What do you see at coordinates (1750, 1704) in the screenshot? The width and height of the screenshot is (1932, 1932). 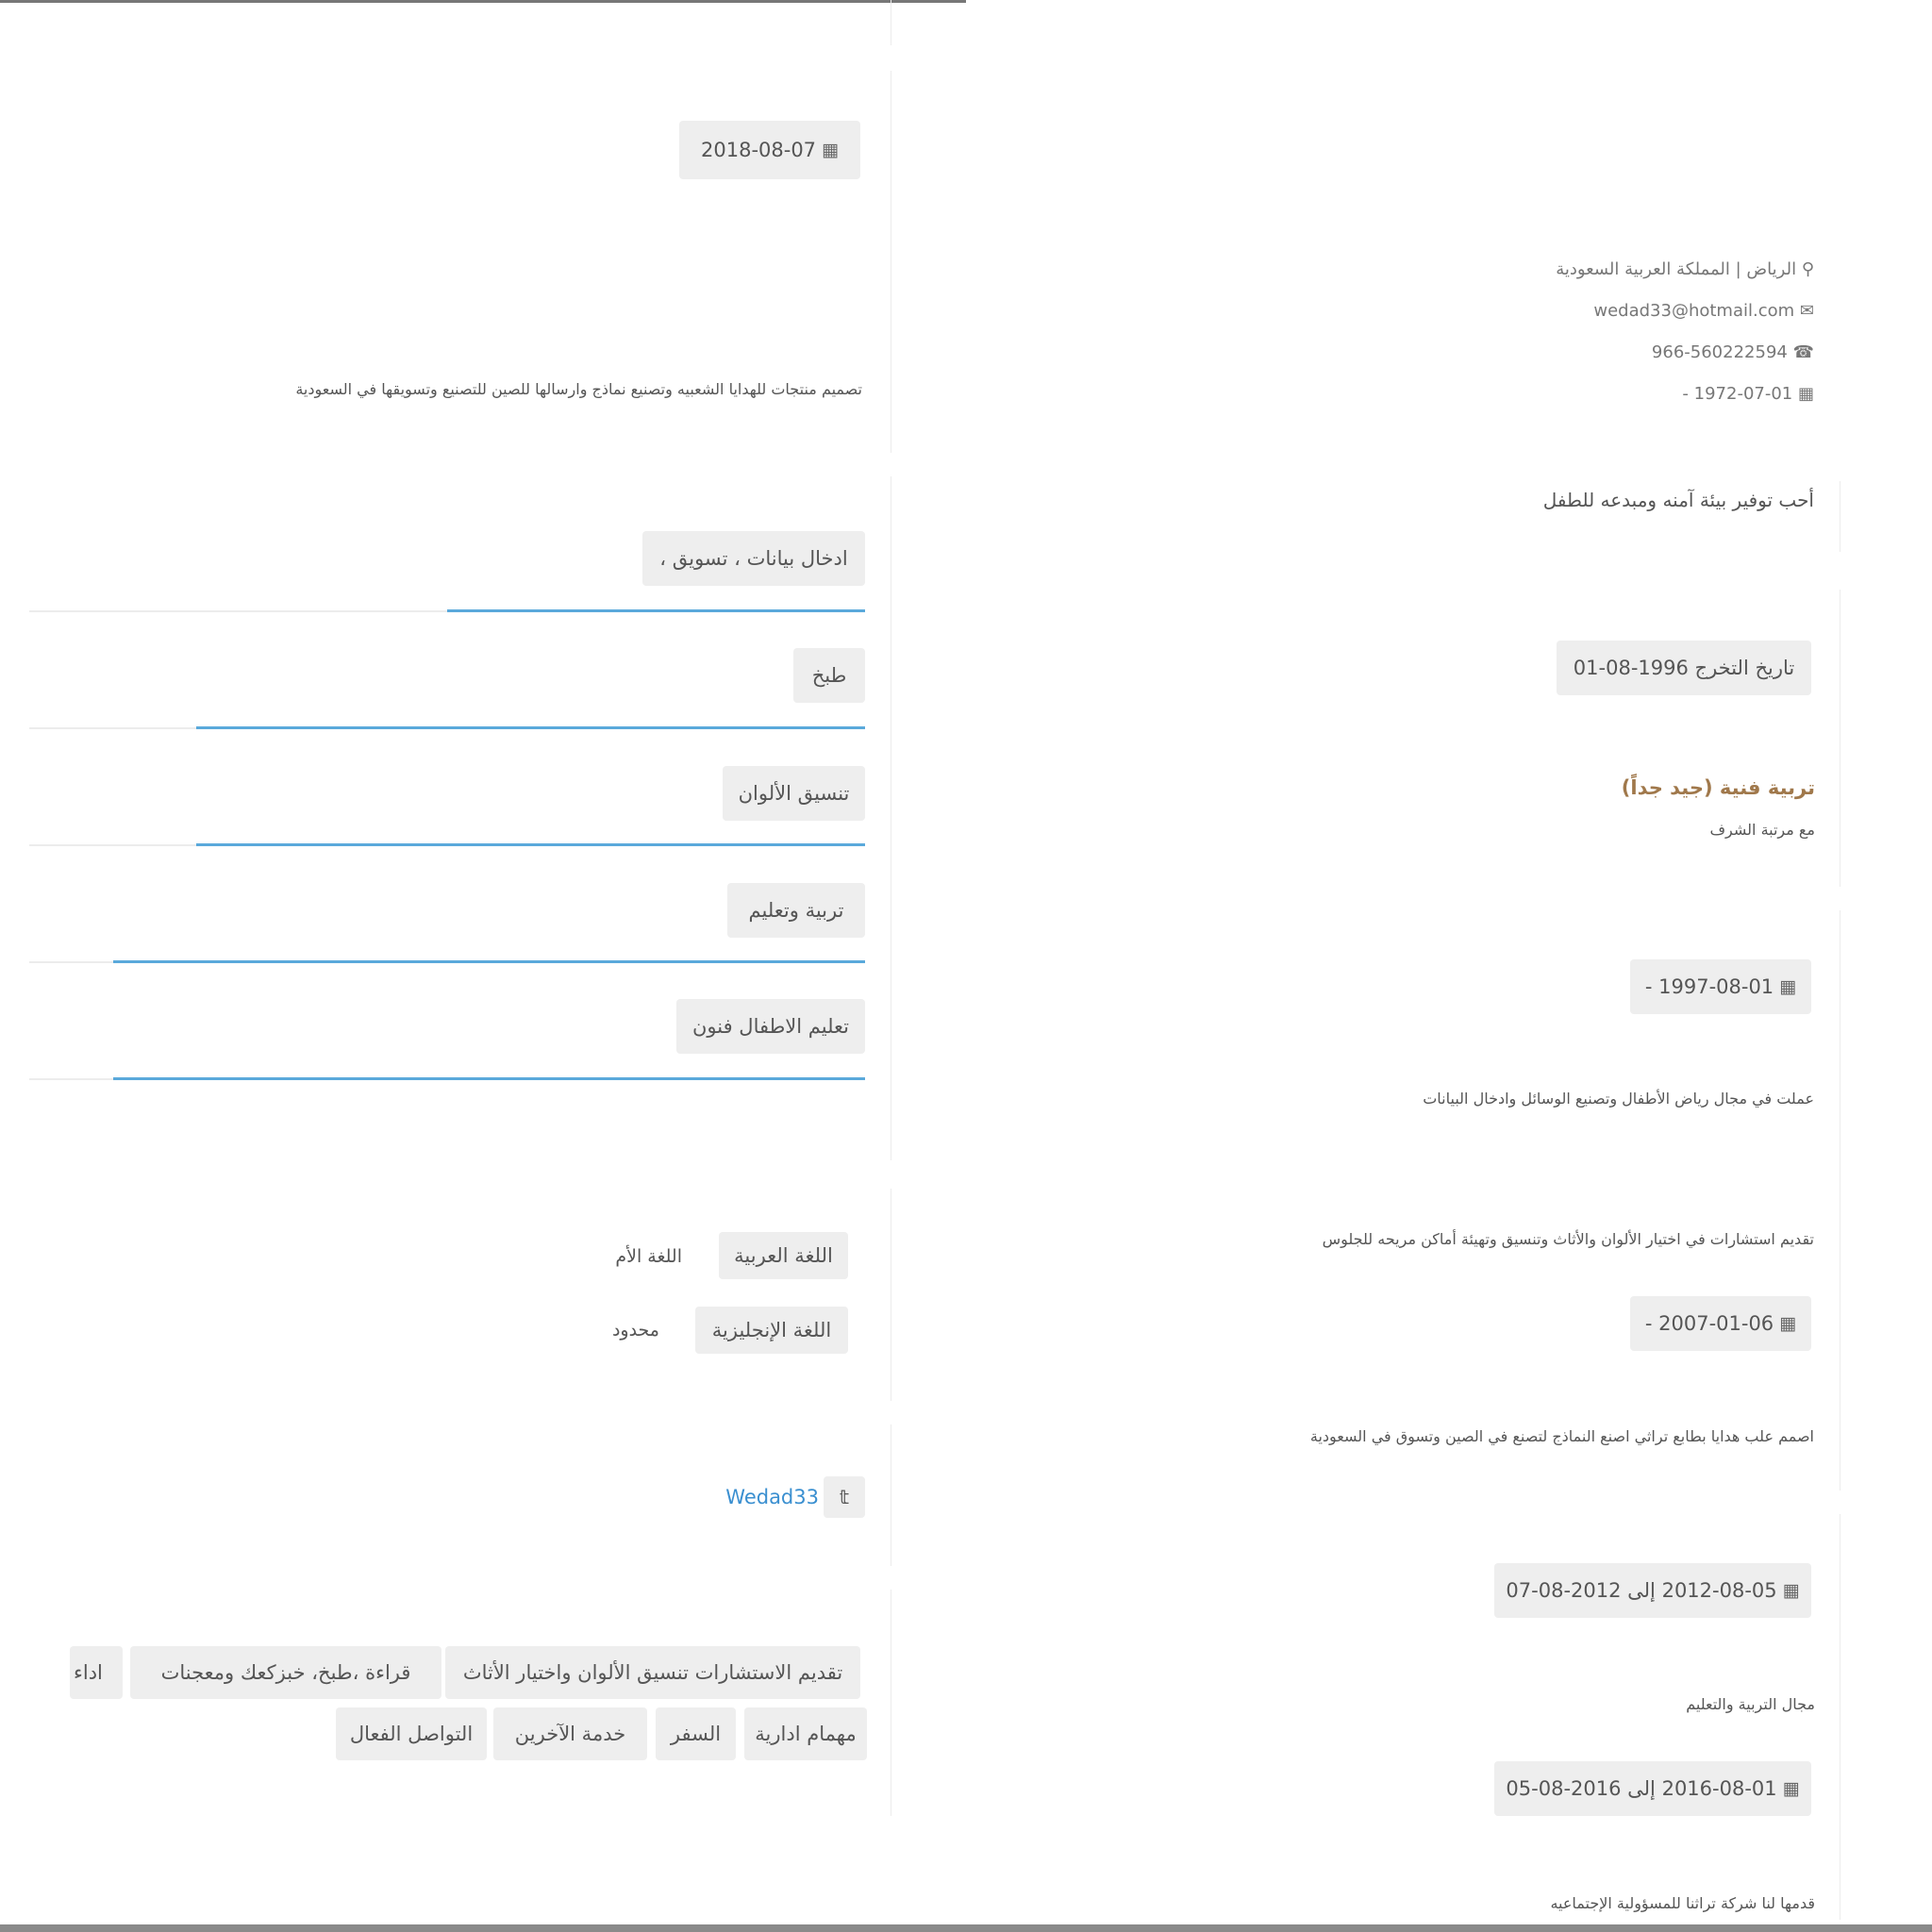 I see `volunteer-description: مجال التربية والتعليم` at bounding box center [1750, 1704].